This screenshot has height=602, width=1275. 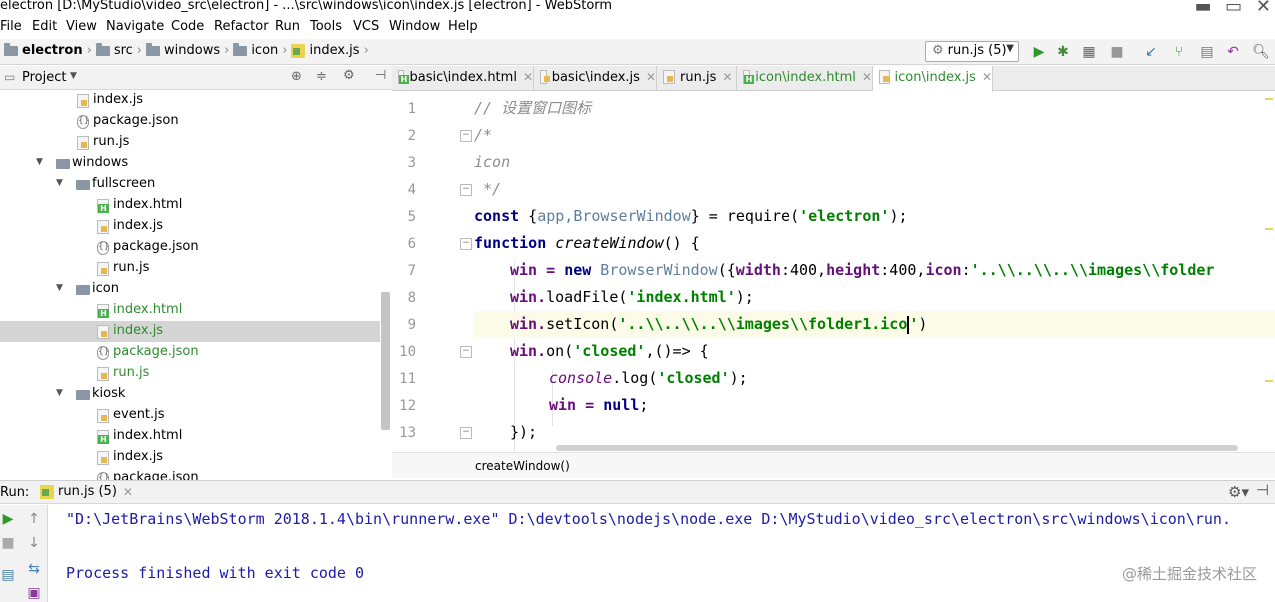 I want to click on collapse-icon: ≑, so click(x=321, y=76).